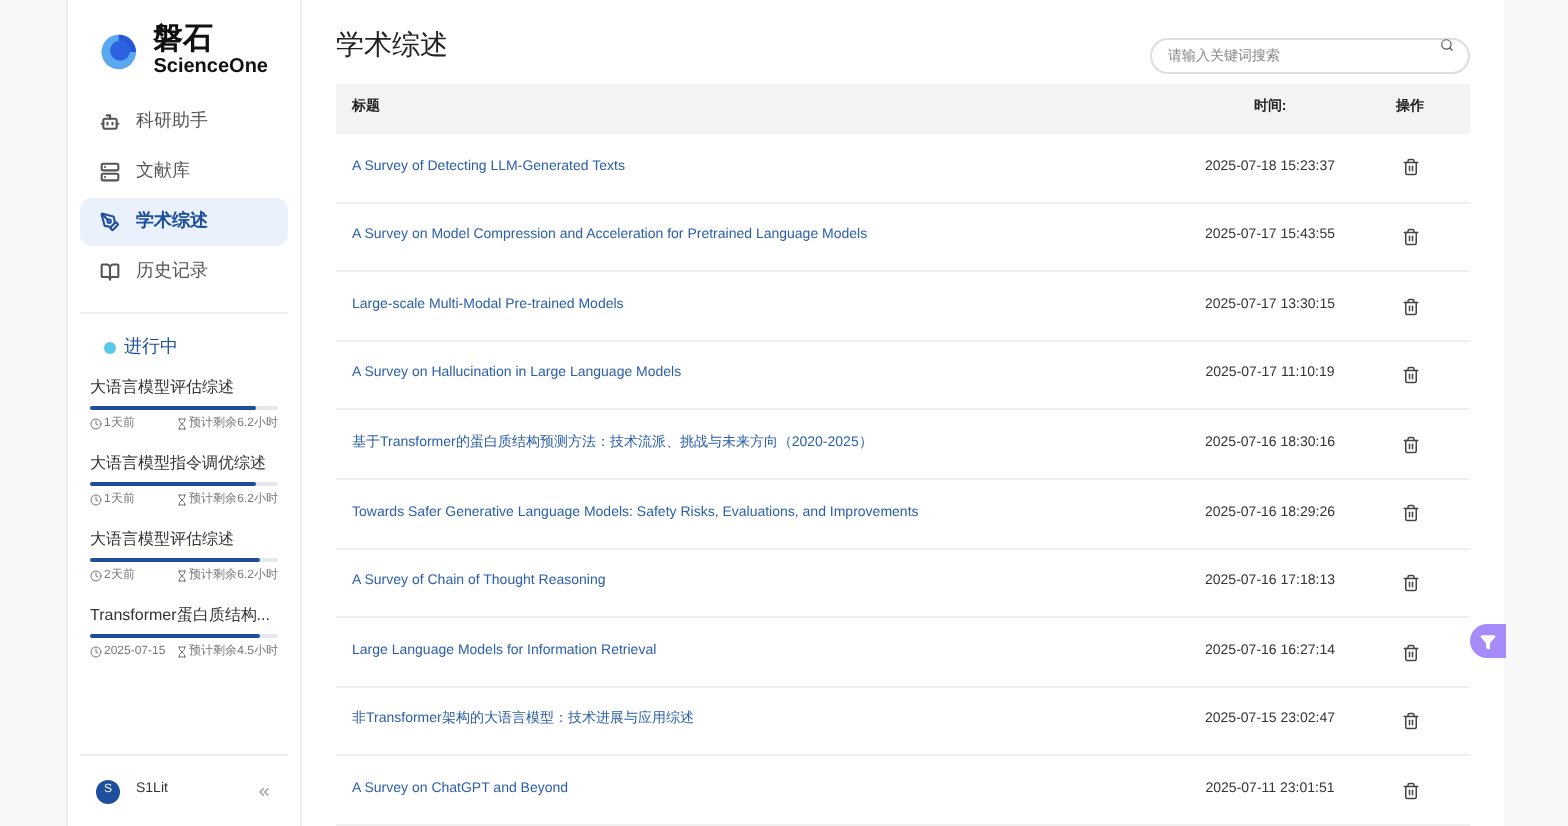  Describe the element at coordinates (392, 45) in the screenshot. I see `page-title: 学术综述` at that location.